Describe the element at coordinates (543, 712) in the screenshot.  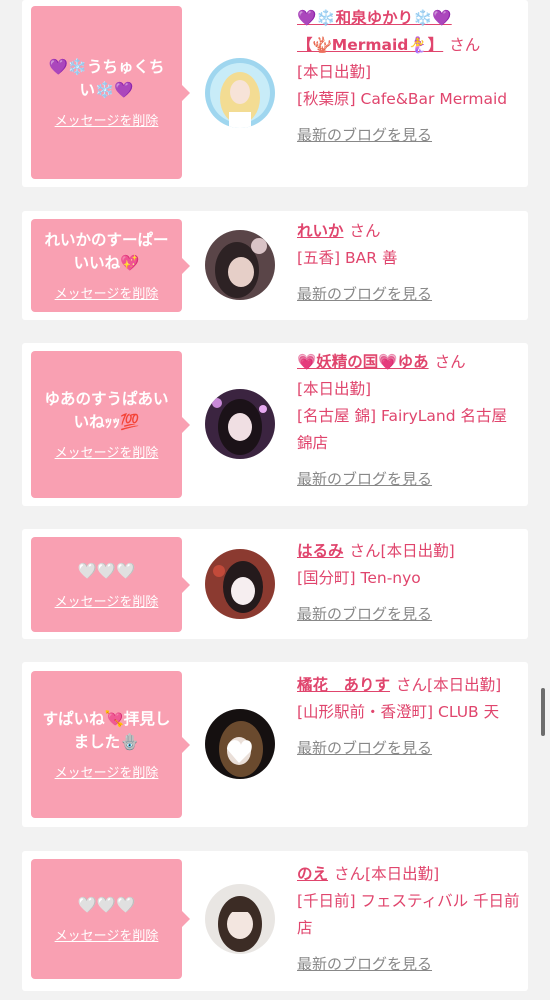
I see `scrollbar` at that location.